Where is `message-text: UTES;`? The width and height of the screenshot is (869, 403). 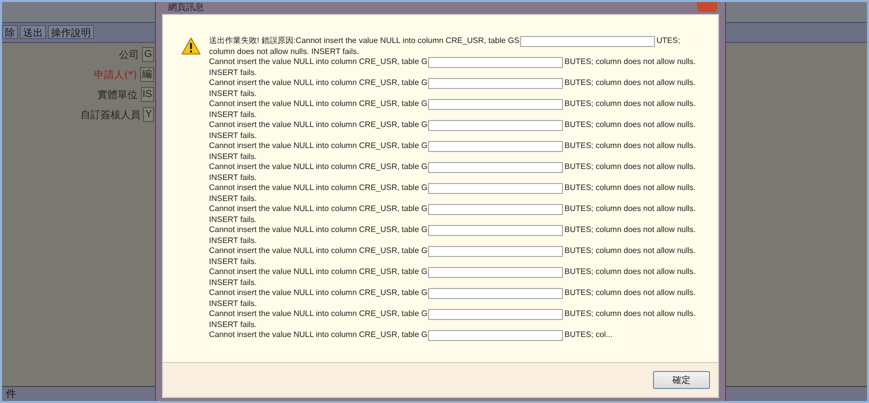 message-text: UTES; is located at coordinates (668, 41).